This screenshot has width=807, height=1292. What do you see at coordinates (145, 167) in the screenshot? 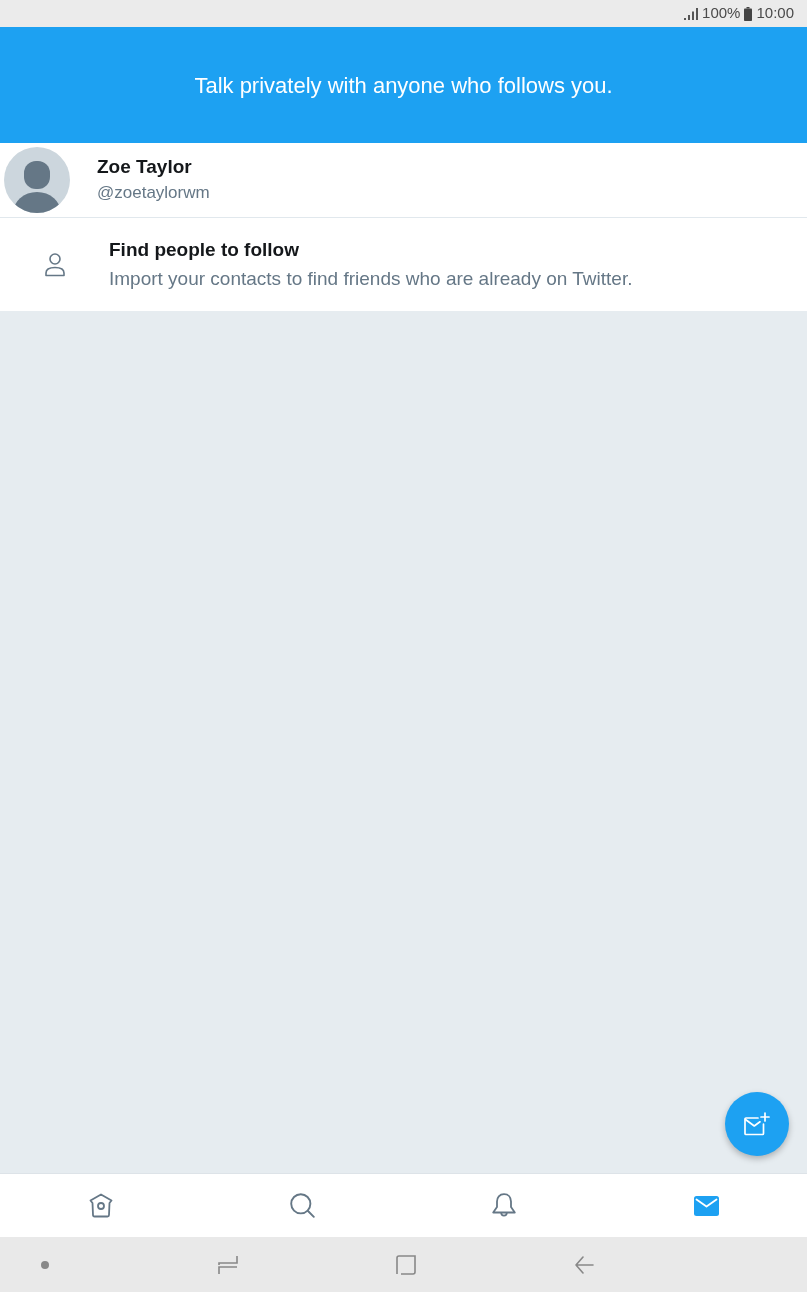
I see `account-name: Zoe Taylor` at bounding box center [145, 167].